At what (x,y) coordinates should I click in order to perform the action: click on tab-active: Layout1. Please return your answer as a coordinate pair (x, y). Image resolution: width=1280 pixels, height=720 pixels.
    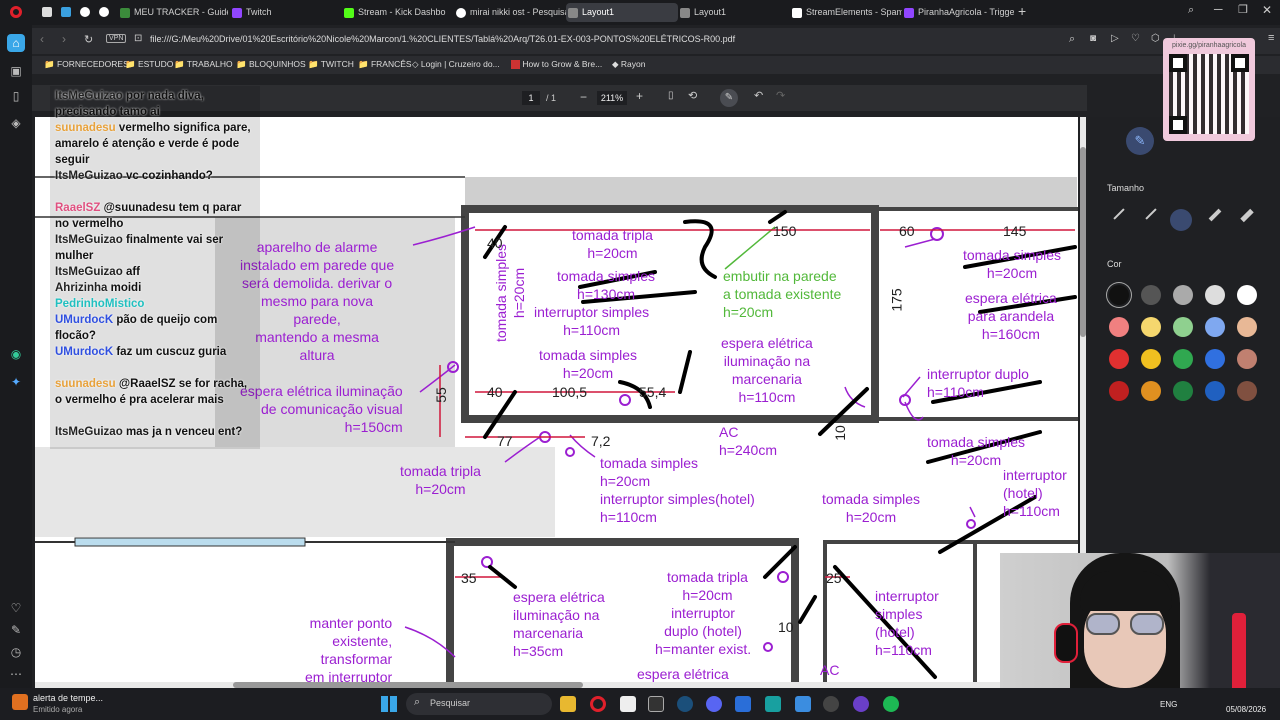
    Looking at the image, I should click on (622, 12).